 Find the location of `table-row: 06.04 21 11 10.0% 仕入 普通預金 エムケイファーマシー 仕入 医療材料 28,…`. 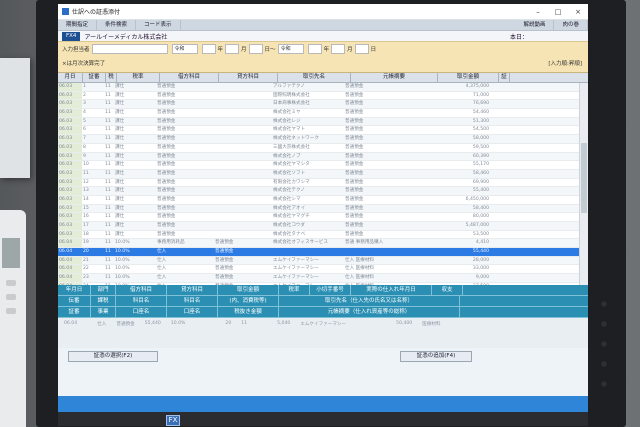

table-row: 06.04 21 11 10.0% 仕入 普通預金 エムケイファーマシー 仕入 医療材料 28,… is located at coordinates (323, 261).